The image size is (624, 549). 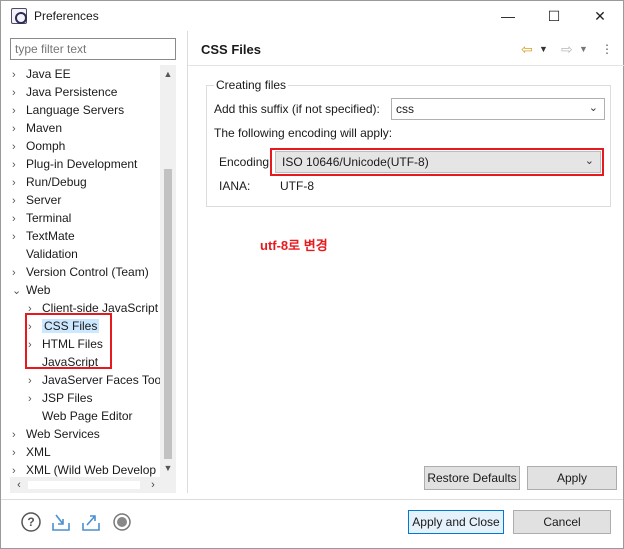 What do you see at coordinates (312, 16) in the screenshot?
I see `title-bar: Preferences — ☐ ✕` at bounding box center [312, 16].